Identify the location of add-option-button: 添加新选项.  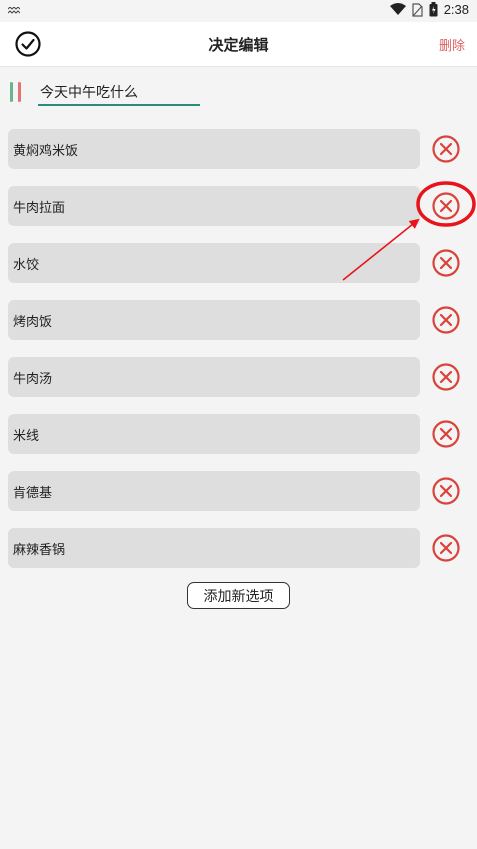
(238, 595).